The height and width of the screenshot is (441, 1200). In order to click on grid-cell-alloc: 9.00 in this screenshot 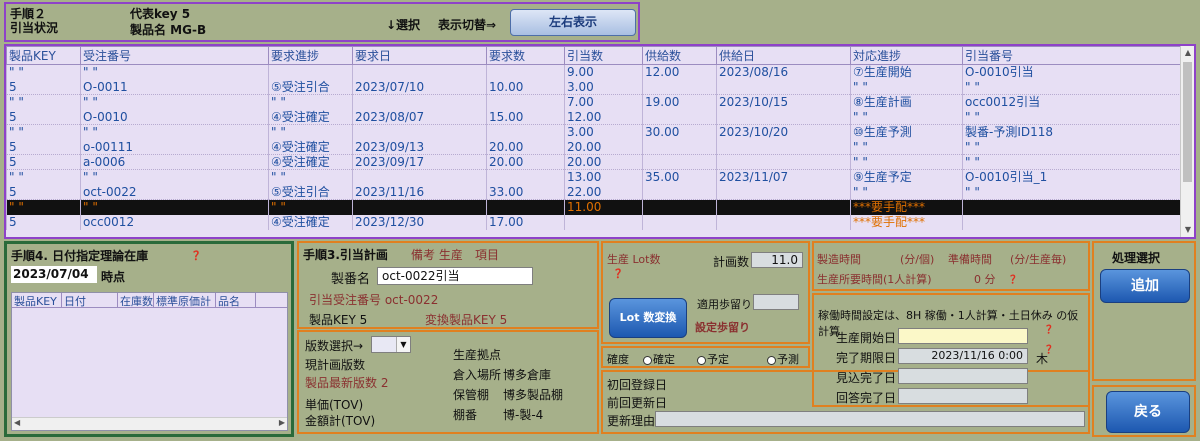, I will do `click(603, 72)`.